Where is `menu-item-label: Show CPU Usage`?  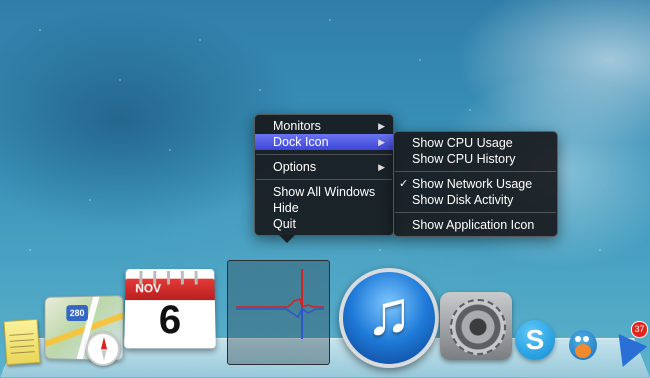
menu-item-label: Show CPU Usage is located at coordinates (462, 143).